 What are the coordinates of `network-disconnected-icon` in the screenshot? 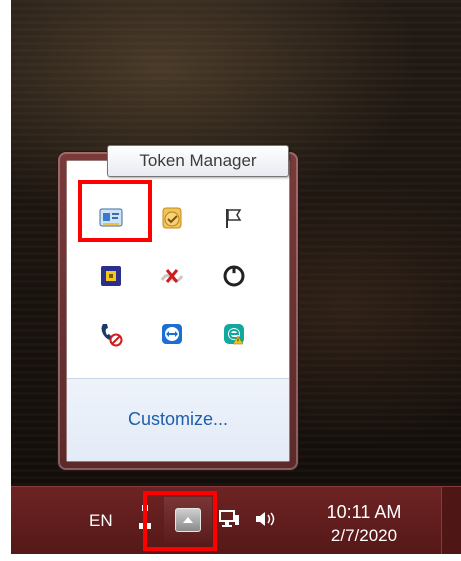 It's located at (172, 276).